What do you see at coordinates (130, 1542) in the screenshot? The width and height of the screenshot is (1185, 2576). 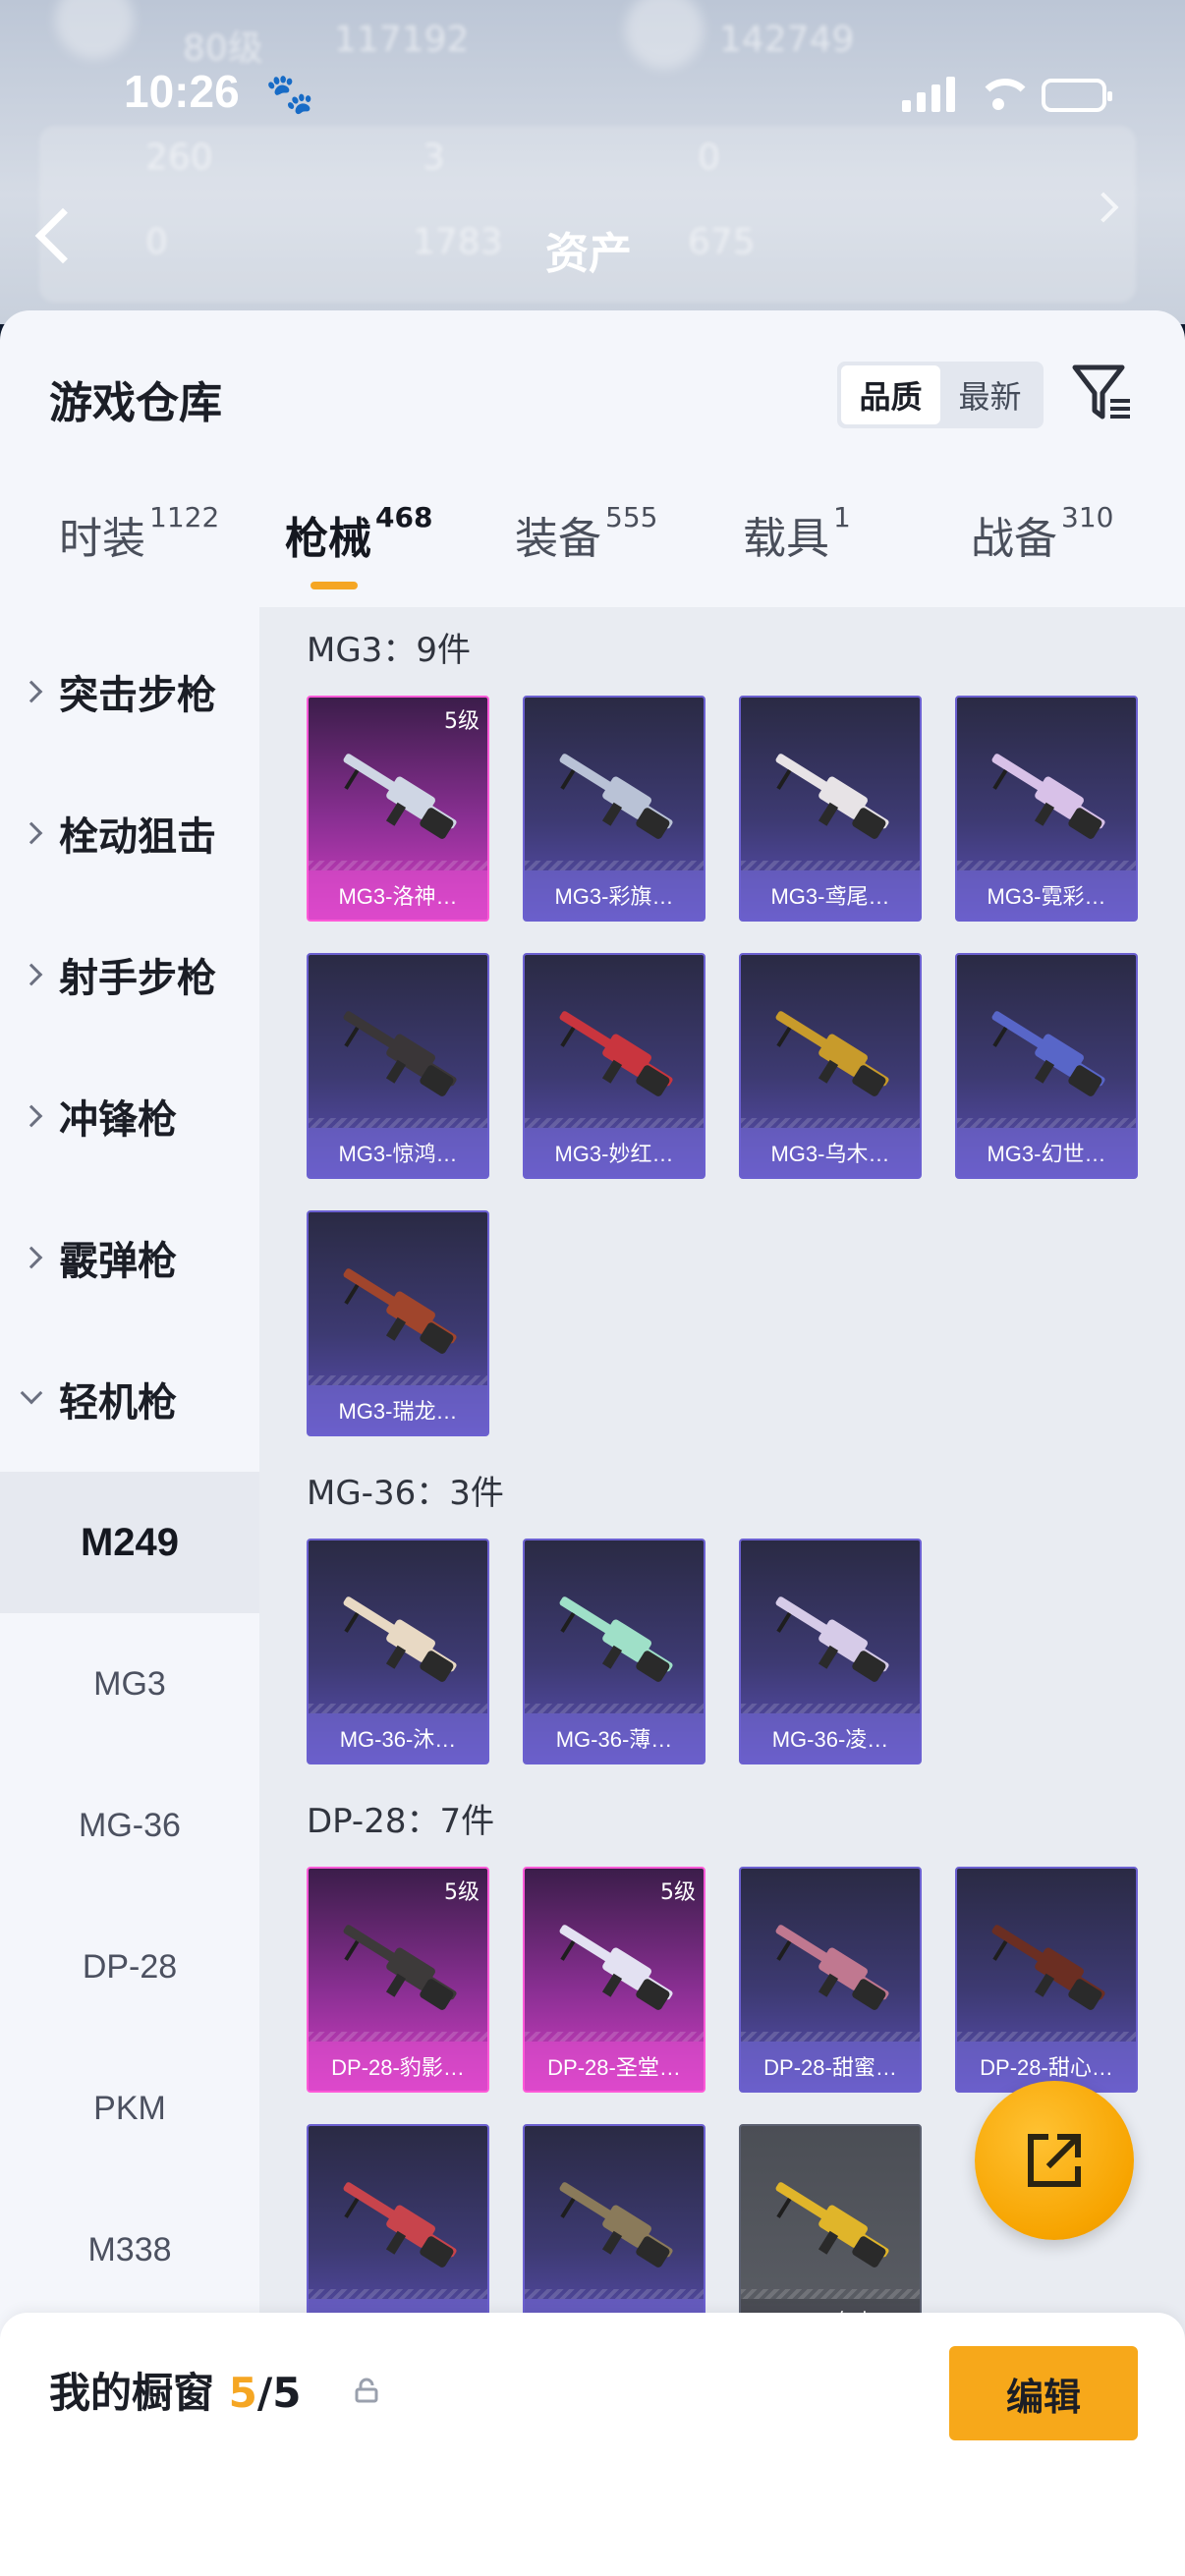 I see `subcategory-m249: M249` at bounding box center [130, 1542].